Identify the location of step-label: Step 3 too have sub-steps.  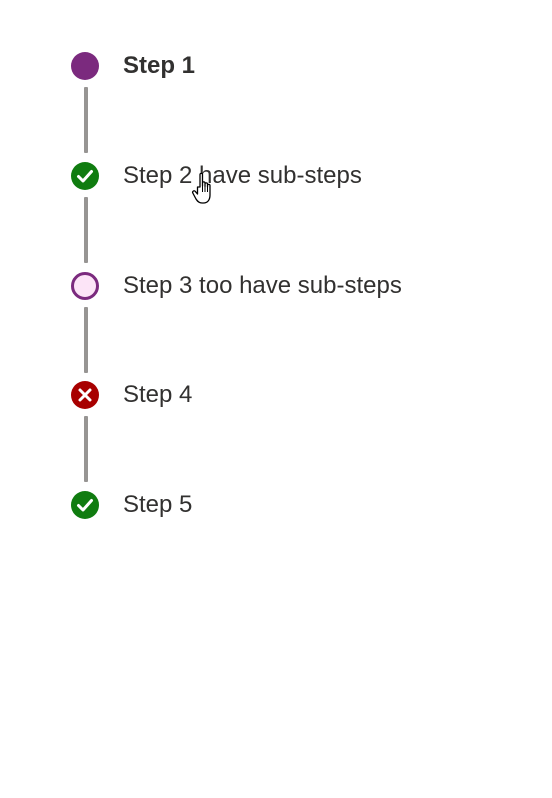
(262, 285).